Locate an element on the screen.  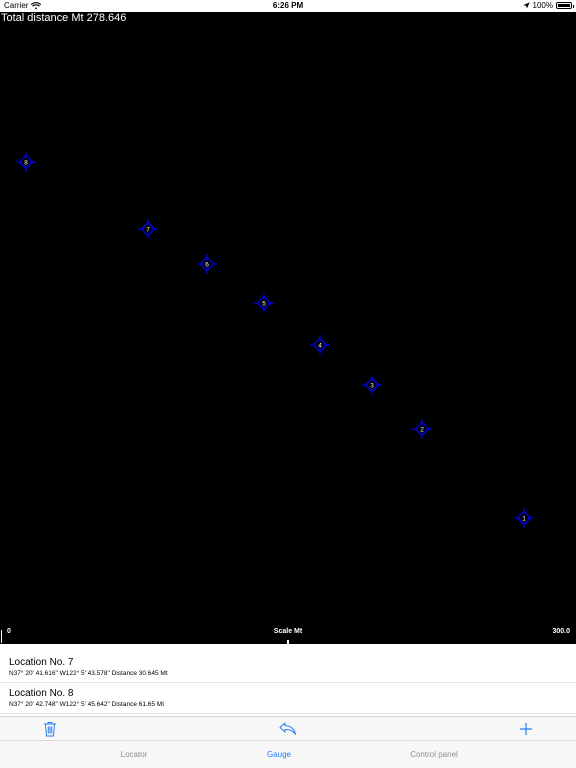
status-right: 100% is located at coordinates (548, 5).